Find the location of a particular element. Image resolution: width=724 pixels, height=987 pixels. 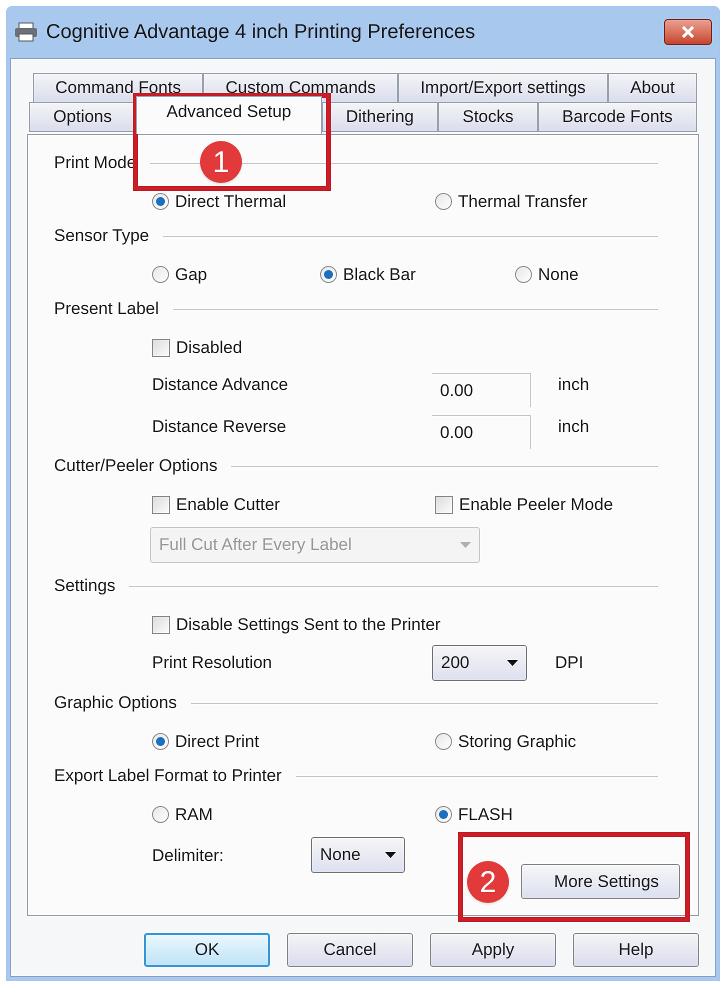

dialog-button: OK is located at coordinates (207, 950).